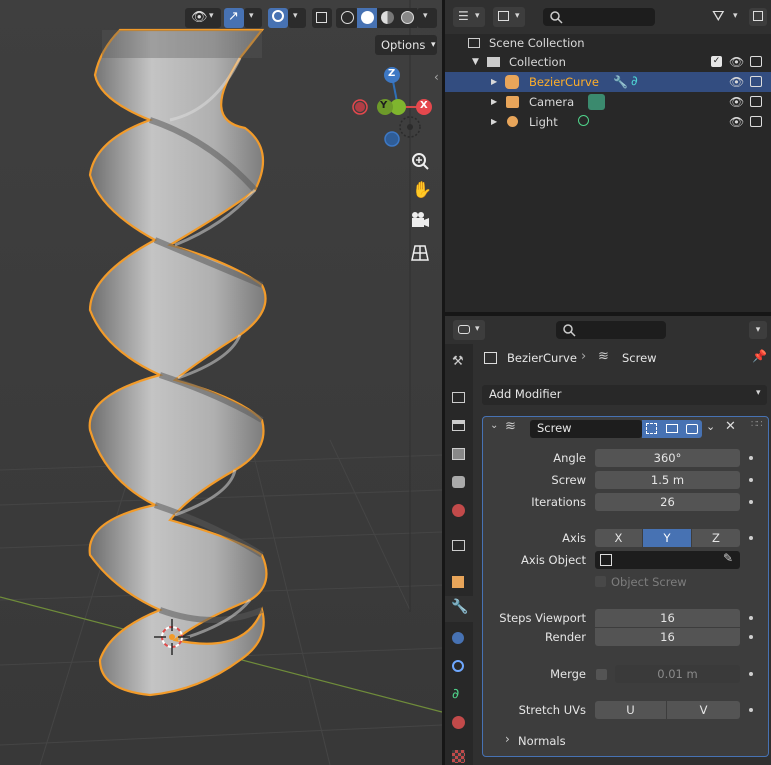 This screenshot has height=765, width=771. What do you see at coordinates (758, 17) in the screenshot?
I see `new-collection-button` at bounding box center [758, 17].